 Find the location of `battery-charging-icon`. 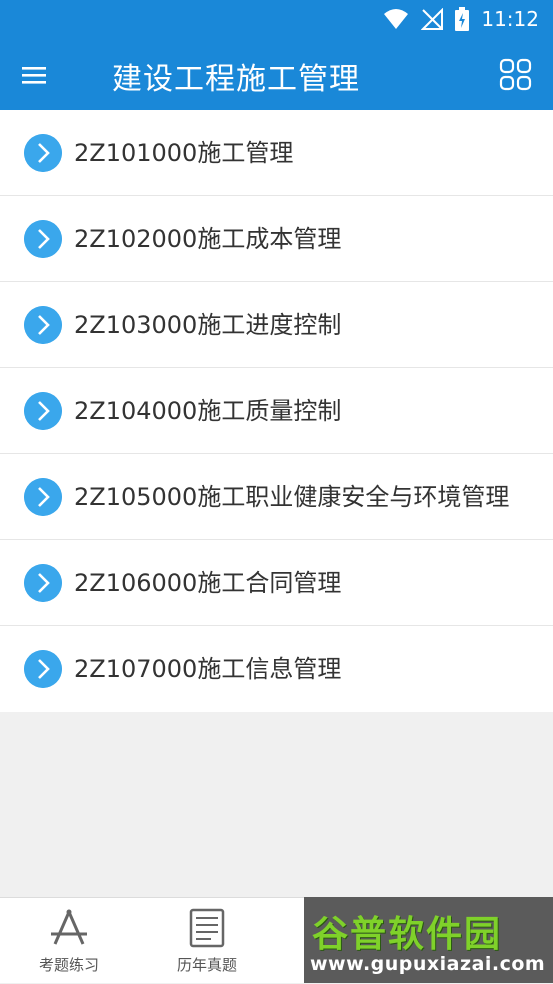

battery-charging-icon is located at coordinates (462, 19).